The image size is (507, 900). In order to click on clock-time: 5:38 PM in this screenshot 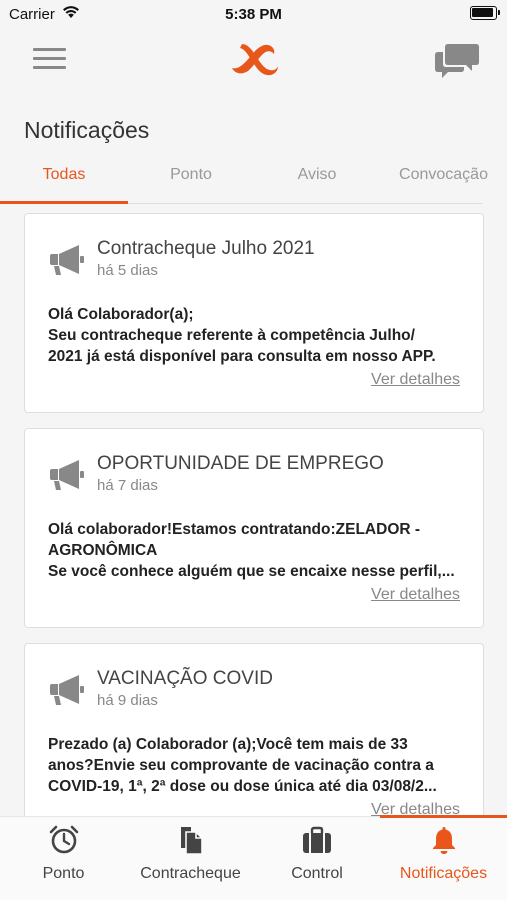, I will do `click(253, 14)`.